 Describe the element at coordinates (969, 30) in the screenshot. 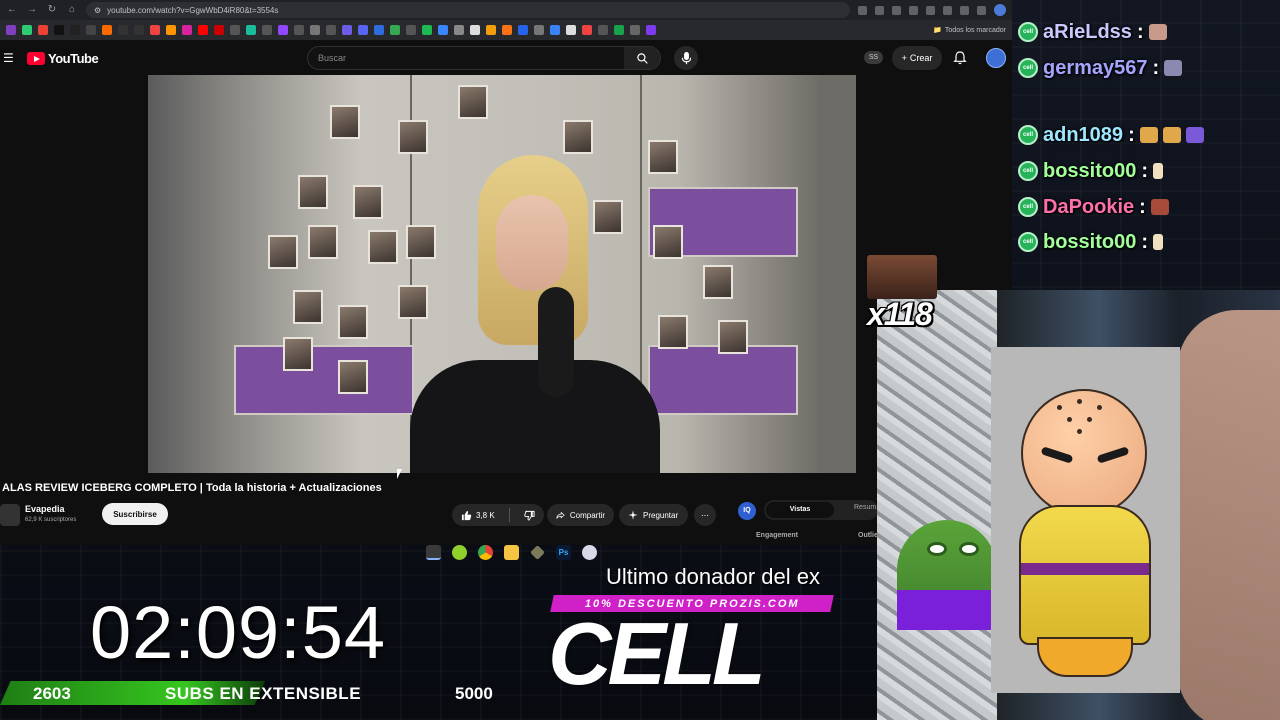

I see `all-bookmarks-button: 📁 Todos los marcador` at that location.